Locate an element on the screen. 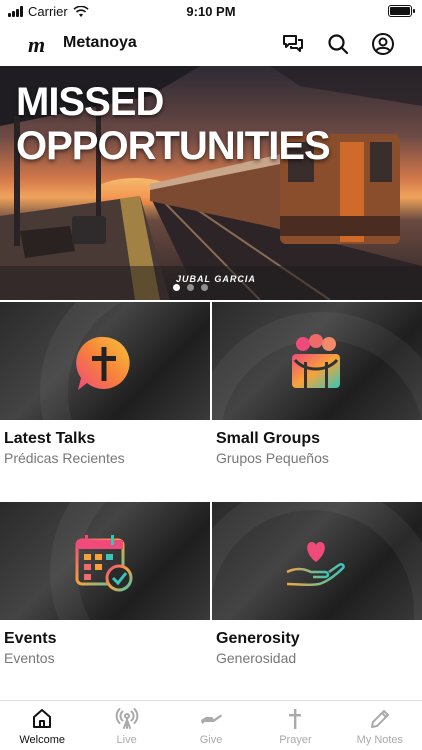 The image size is (422, 750). calendar-check-icon is located at coordinates (104, 563).